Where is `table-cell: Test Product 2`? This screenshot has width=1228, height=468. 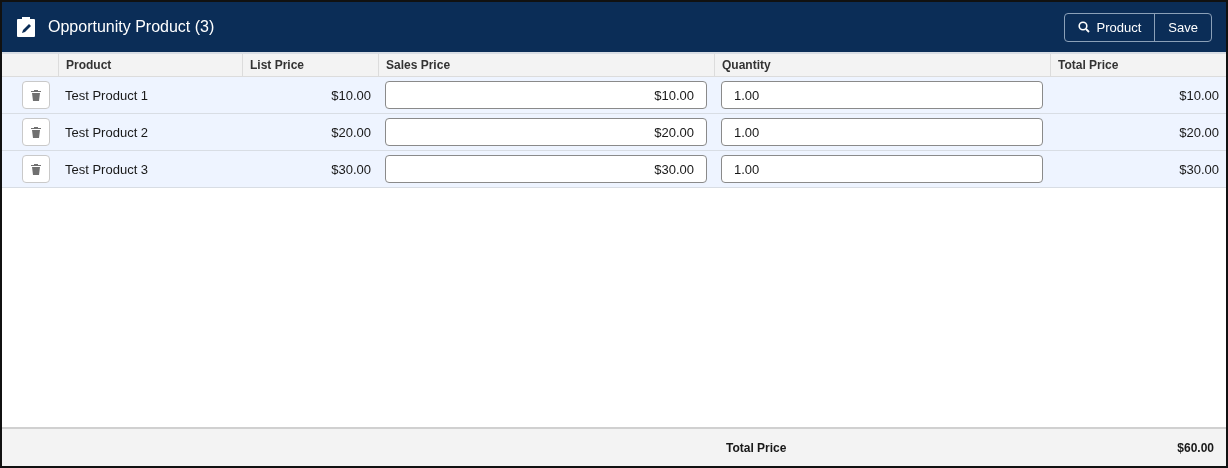 table-cell: Test Product 2 is located at coordinates (107, 132).